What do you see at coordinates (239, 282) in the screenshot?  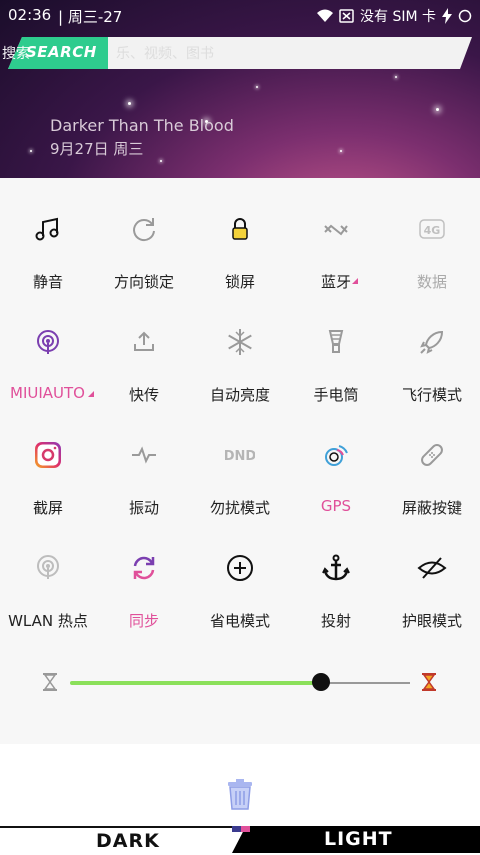 I see `tile-label: 锁屏` at bounding box center [239, 282].